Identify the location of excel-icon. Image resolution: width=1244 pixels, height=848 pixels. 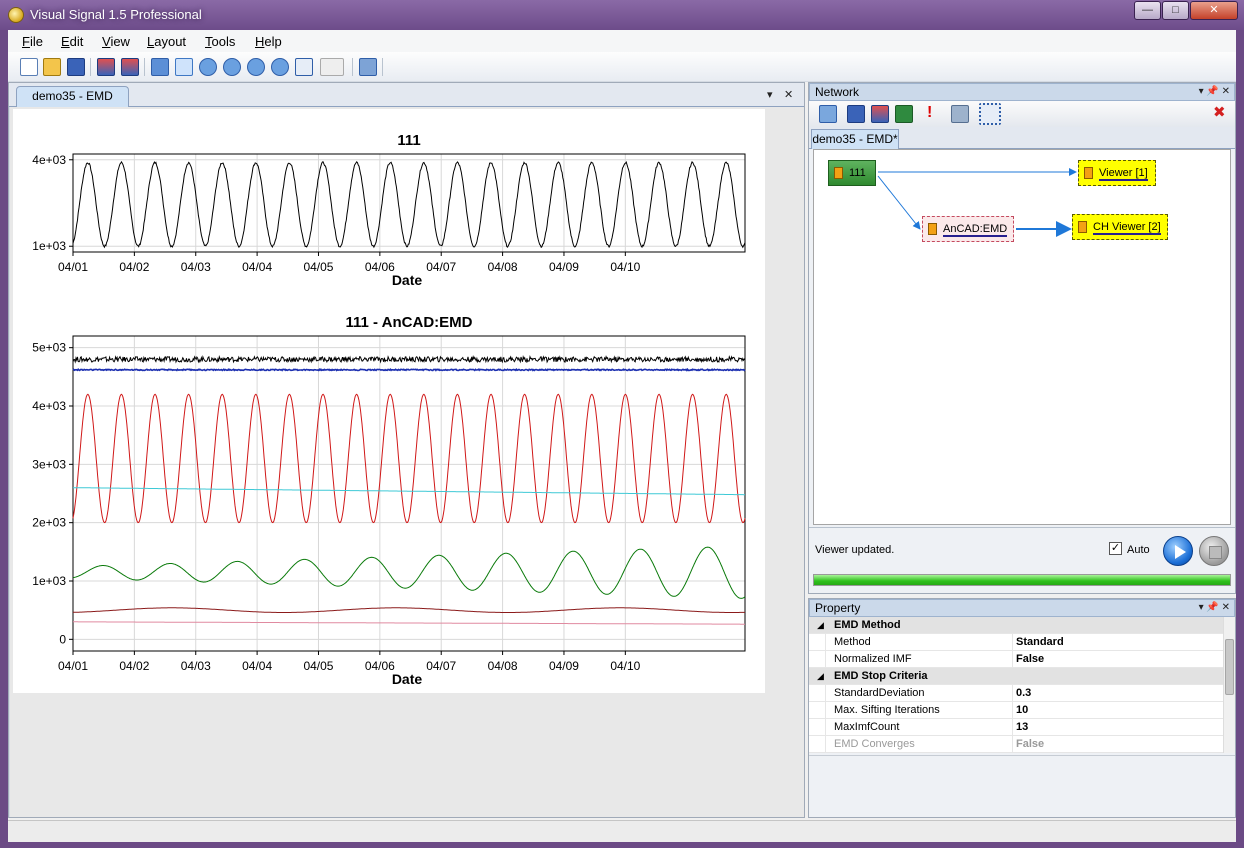
(904, 114).